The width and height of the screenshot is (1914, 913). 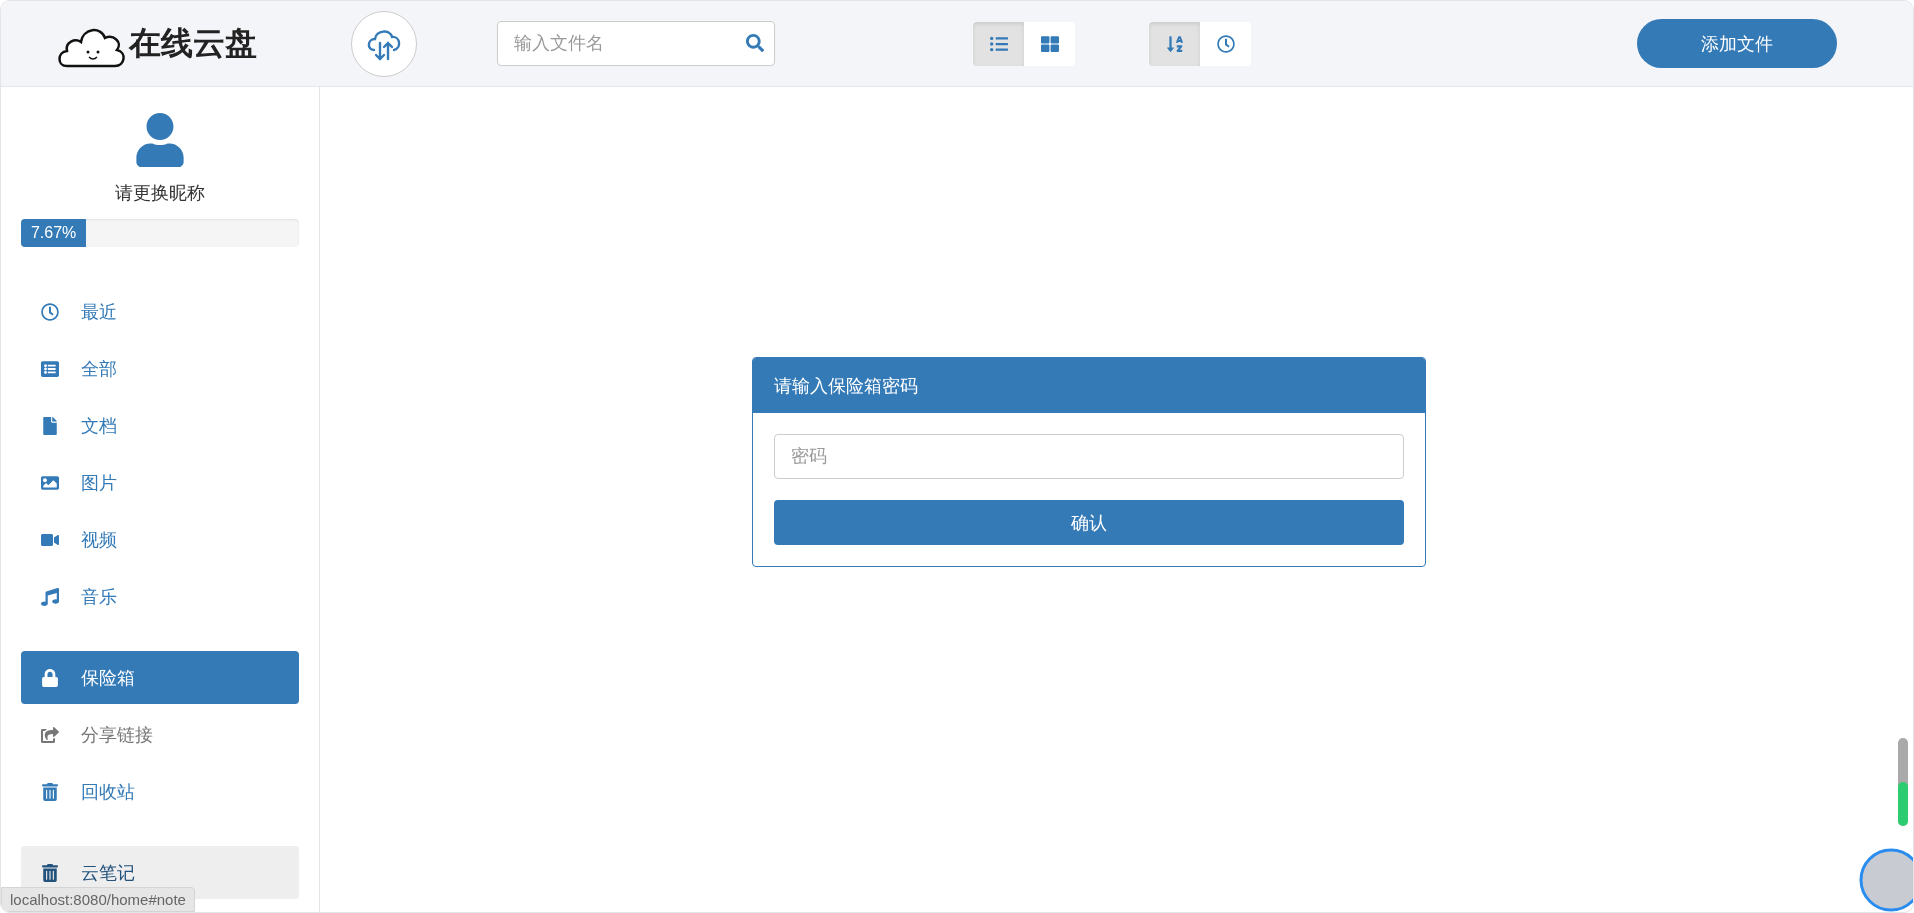 I want to click on status-url-tooltip: localhost:8080/home#note, so click(x=98, y=899).